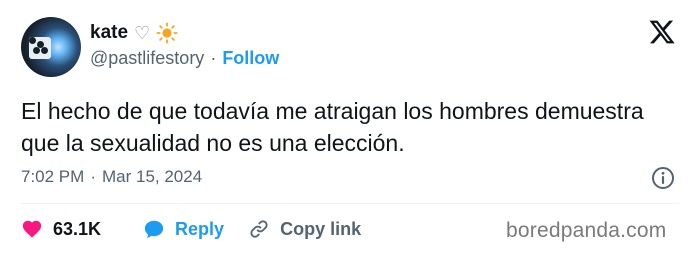  I want to click on x-logo-icon, so click(662, 32).